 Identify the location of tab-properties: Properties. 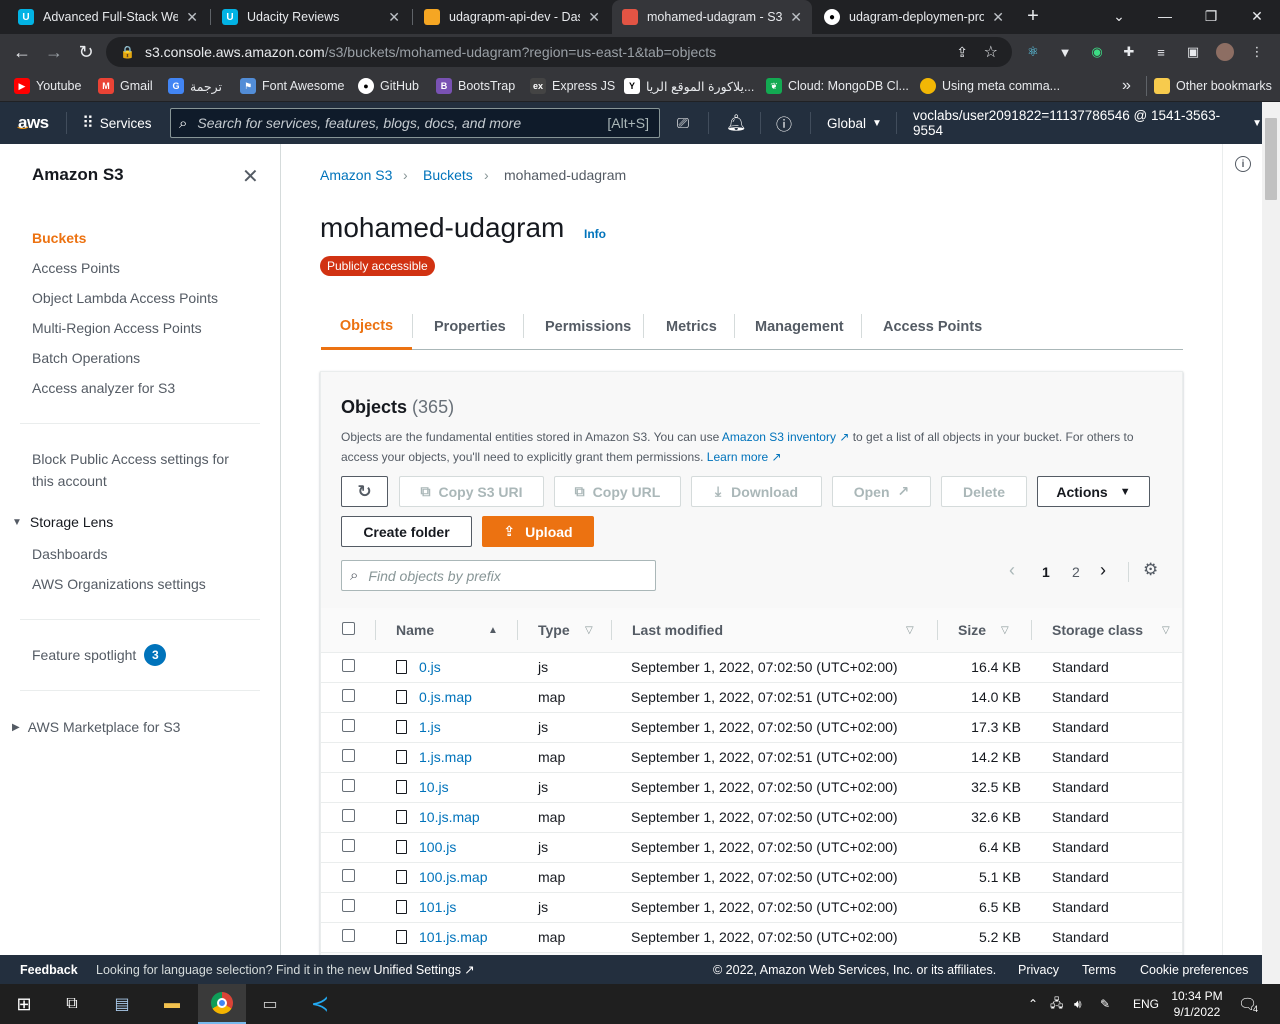
(470, 327).